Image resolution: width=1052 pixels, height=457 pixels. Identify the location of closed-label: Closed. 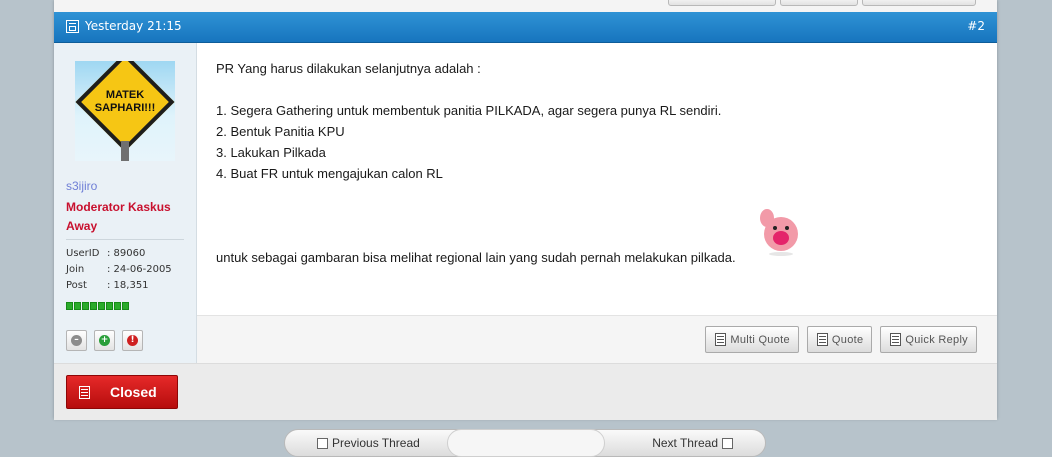
(133, 392).